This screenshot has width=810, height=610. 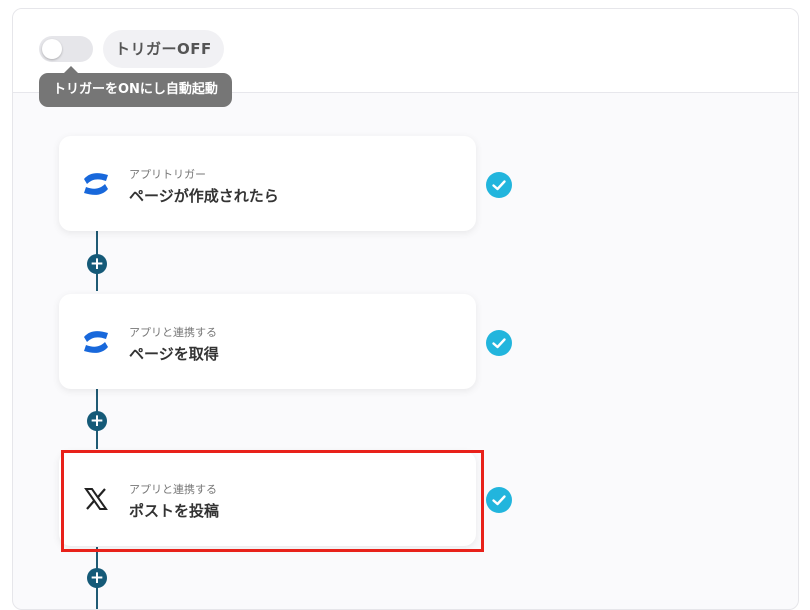 I want to click on flow-step-card: アプリと連携する ポストを投稿, so click(x=267, y=498).